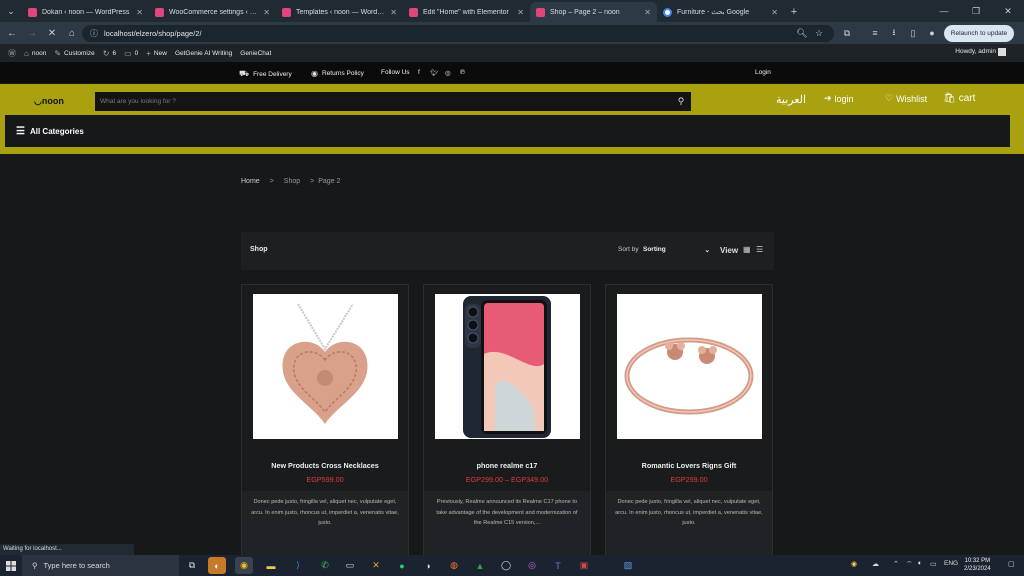 Image resolution: width=1024 pixels, height=576 pixels. I want to click on terminal-icon: ▭, so click(350, 565).